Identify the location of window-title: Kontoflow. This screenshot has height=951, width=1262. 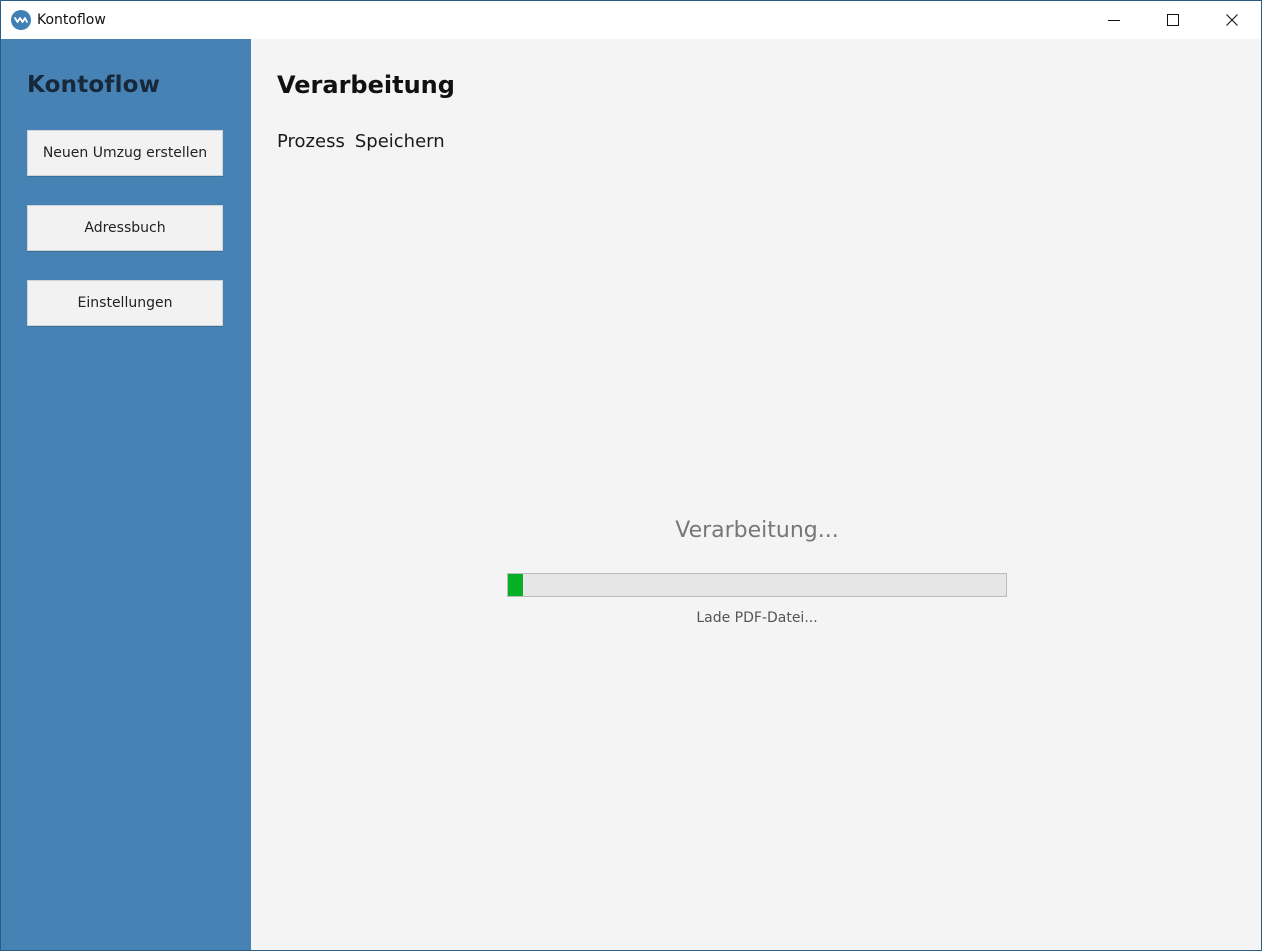
(71, 20).